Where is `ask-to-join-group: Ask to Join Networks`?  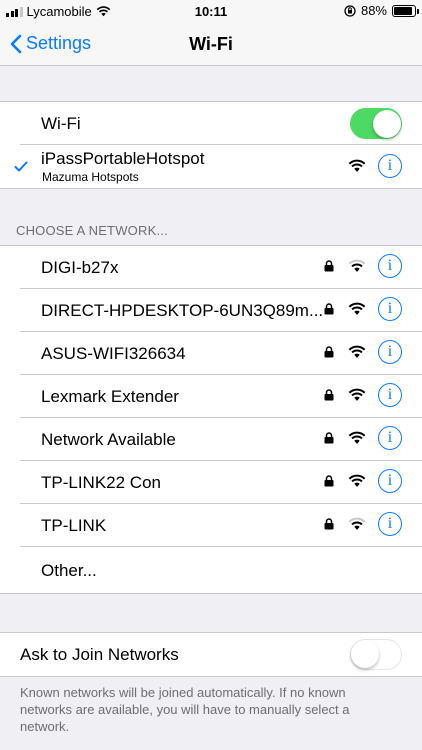 ask-to-join-group: Ask to Join Networks is located at coordinates (211, 654).